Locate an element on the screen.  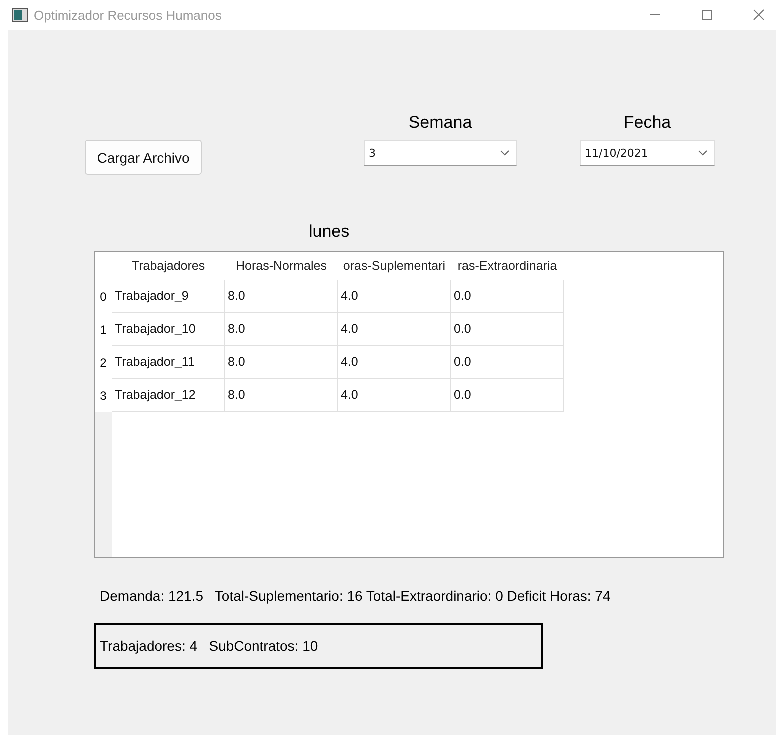
date-dropdown: 11/10/2021 is located at coordinates (647, 153).